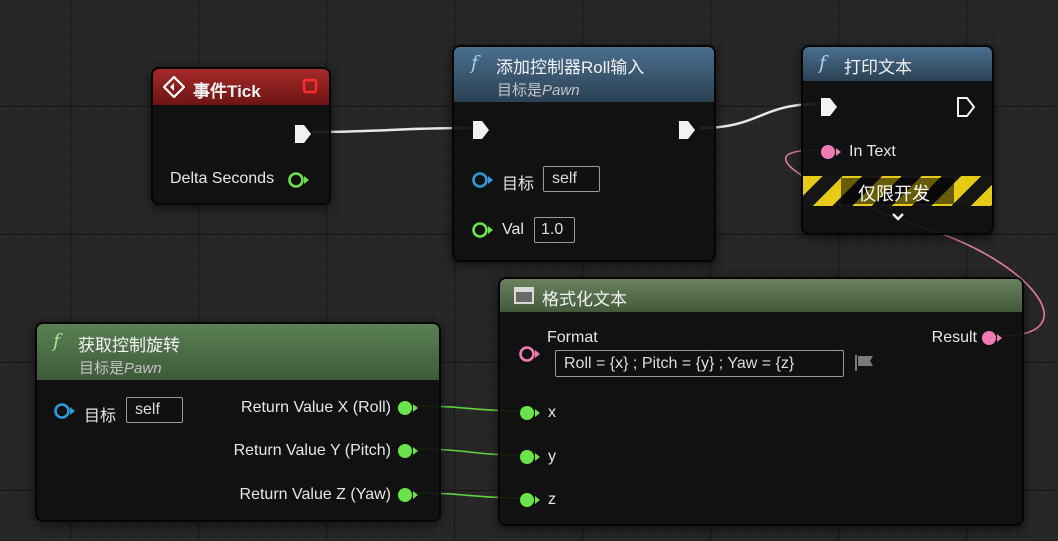  Describe the element at coordinates (878, 67) in the screenshot. I see `print-text-title: 打印文本` at that location.